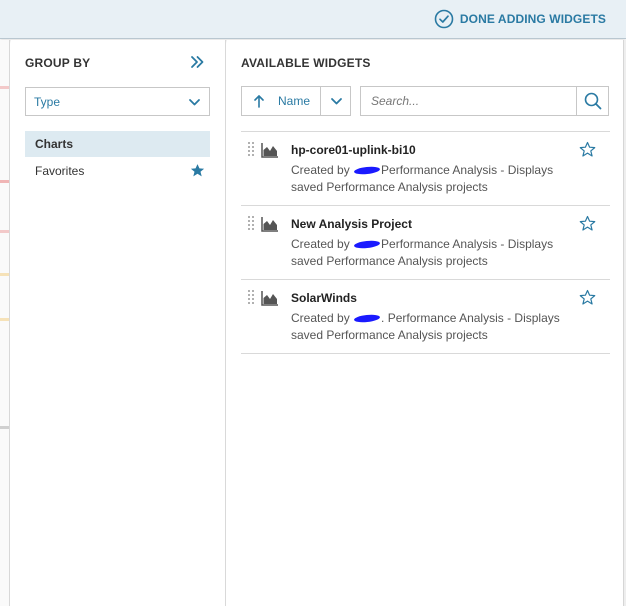 This screenshot has width=626, height=606. Describe the element at coordinates (5, 323) in the screenshot. I see `background-page-edge` at that location.